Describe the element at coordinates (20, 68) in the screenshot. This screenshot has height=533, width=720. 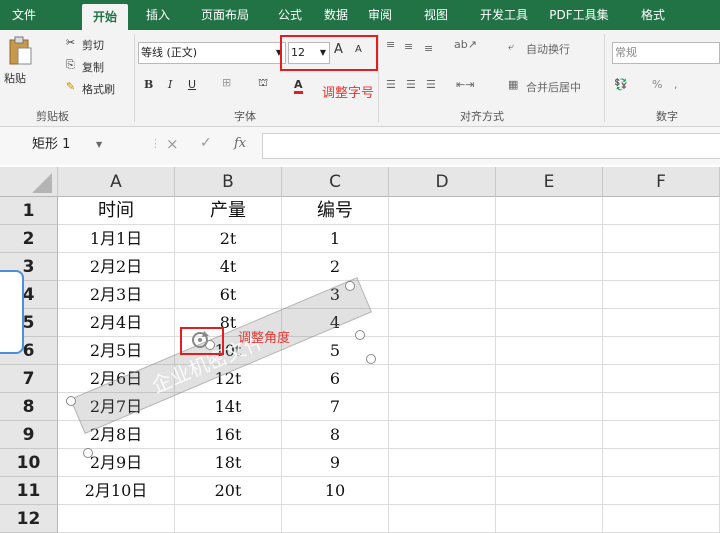
I see `paste-button: 粘贴` at that location.